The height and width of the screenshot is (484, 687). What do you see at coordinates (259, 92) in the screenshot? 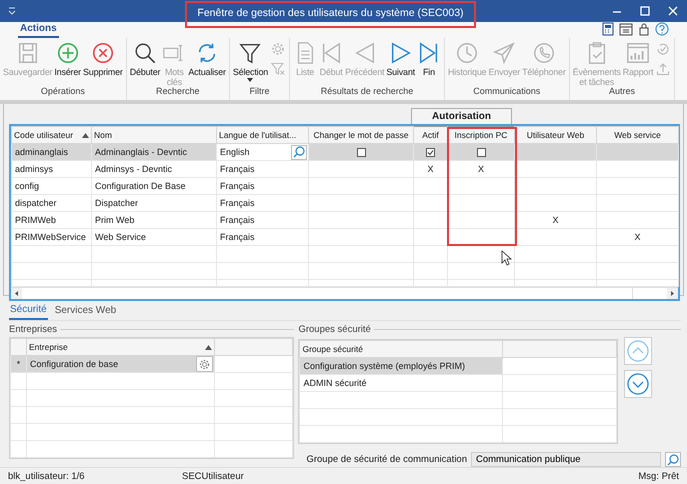
I see `group-label: Filtre` at bounding box center [259, 92].